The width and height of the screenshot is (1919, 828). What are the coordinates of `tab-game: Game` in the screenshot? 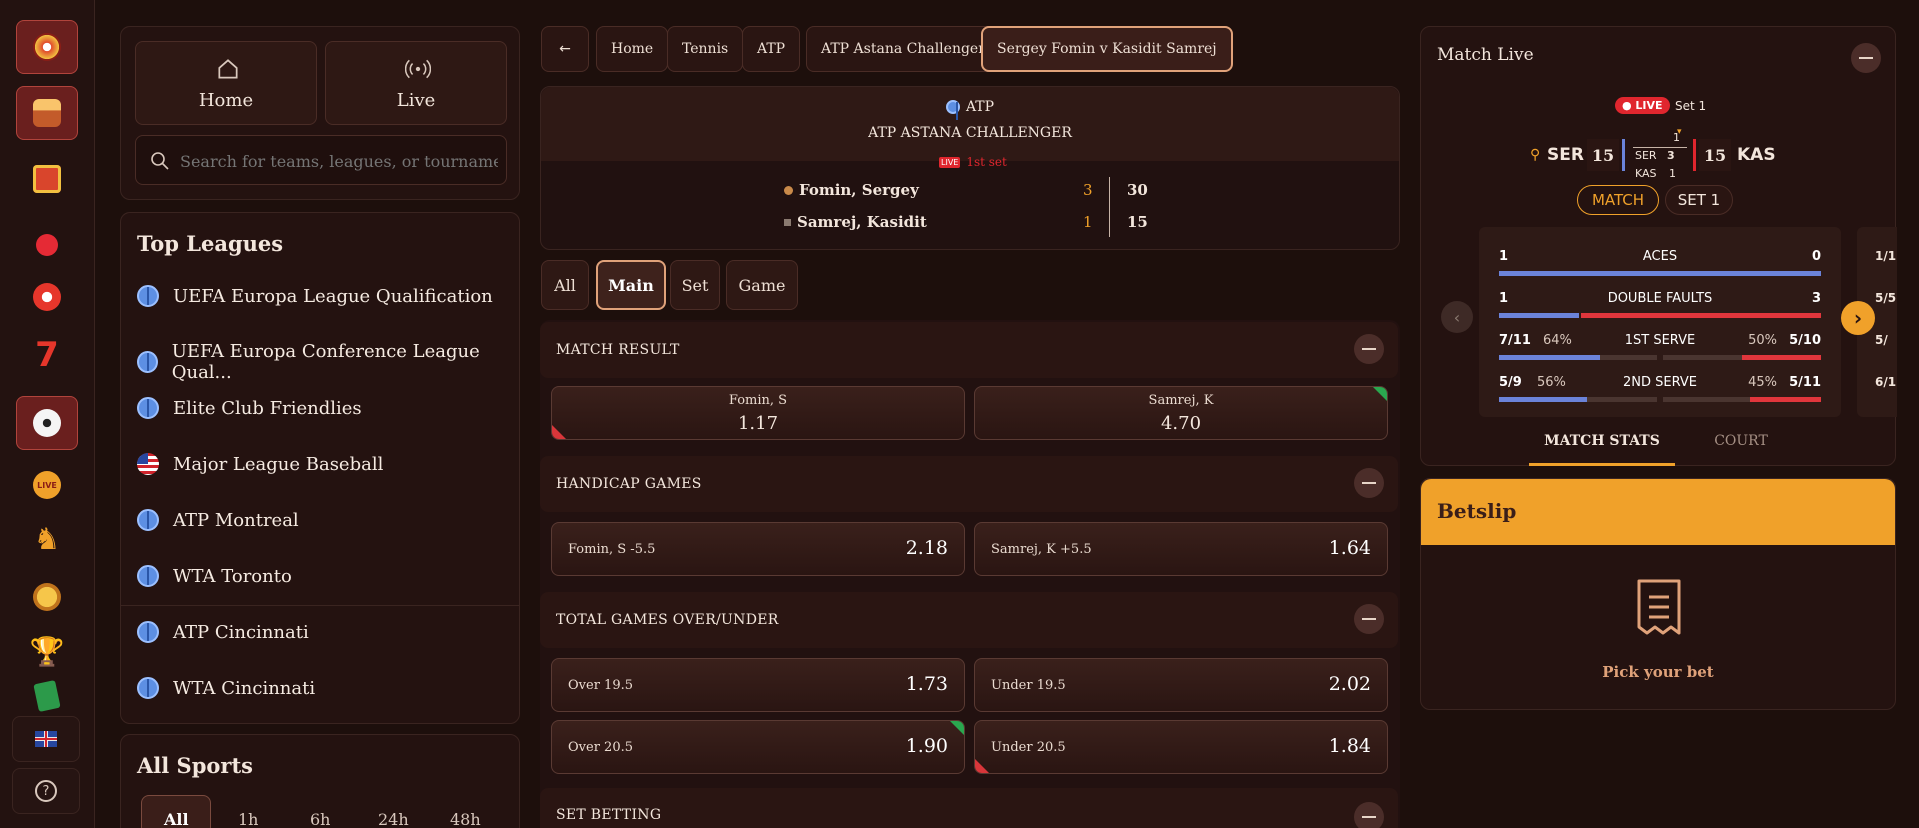 It's located at (762, 285).